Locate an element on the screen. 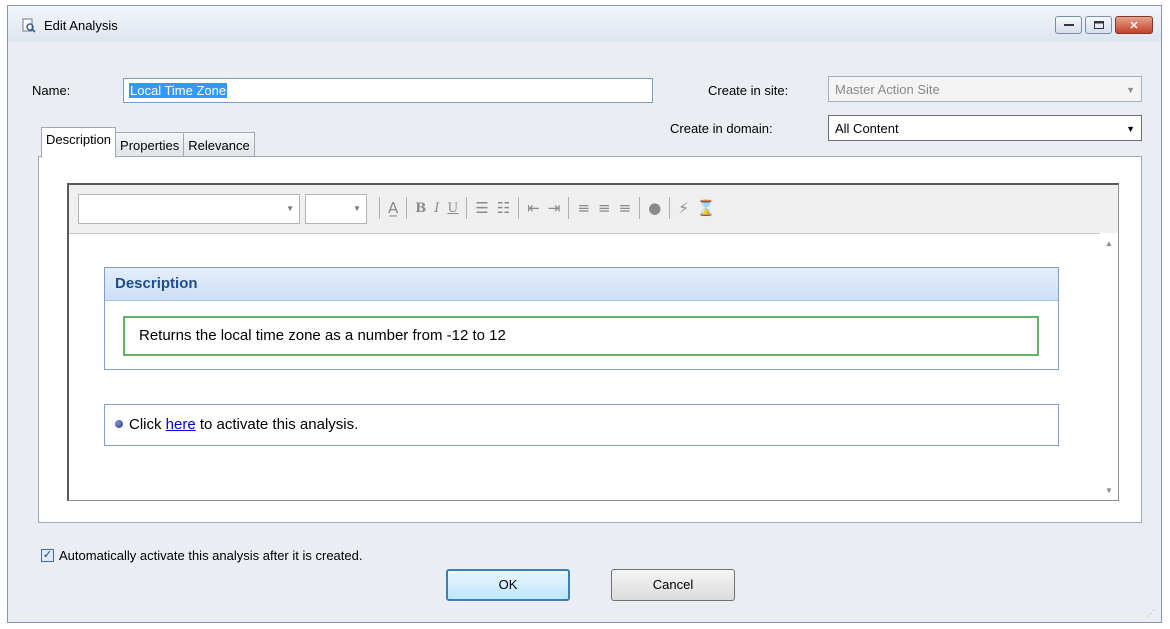 Image resolution: width=1170 pixels, height=629 pixels. domain-label: Create in domain: is located at coordinates (721, 128).